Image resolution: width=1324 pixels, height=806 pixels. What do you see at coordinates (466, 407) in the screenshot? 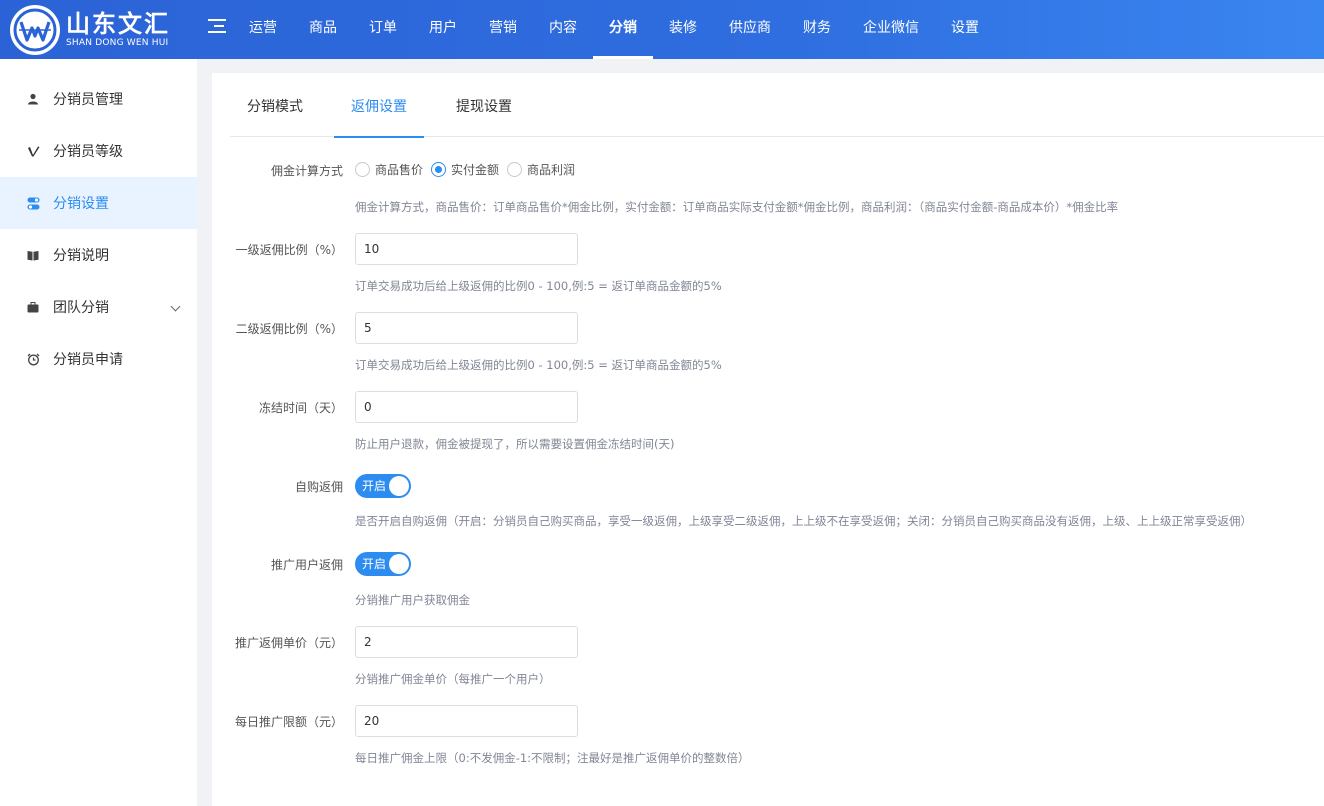
I see `freeze-days-input` at bounding box center [466, 407].